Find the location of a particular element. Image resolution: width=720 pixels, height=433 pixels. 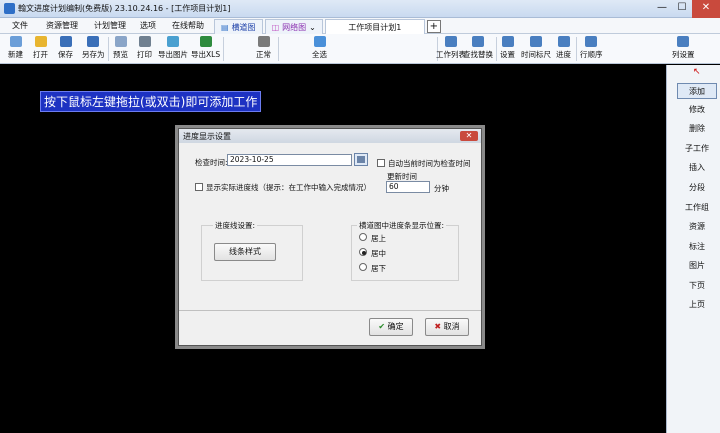

time-ruler-button: 时间标尺 is located at coordinates (536, 48).